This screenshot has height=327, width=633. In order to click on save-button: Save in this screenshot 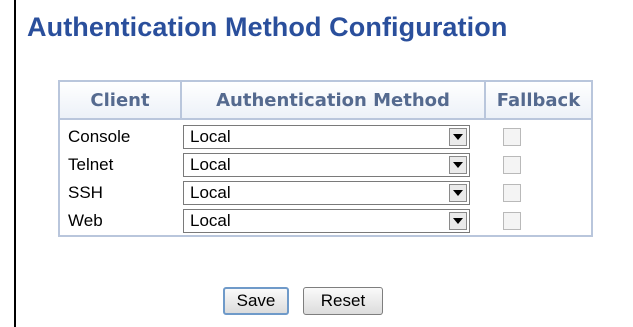, I will do `click(256, 301)`.